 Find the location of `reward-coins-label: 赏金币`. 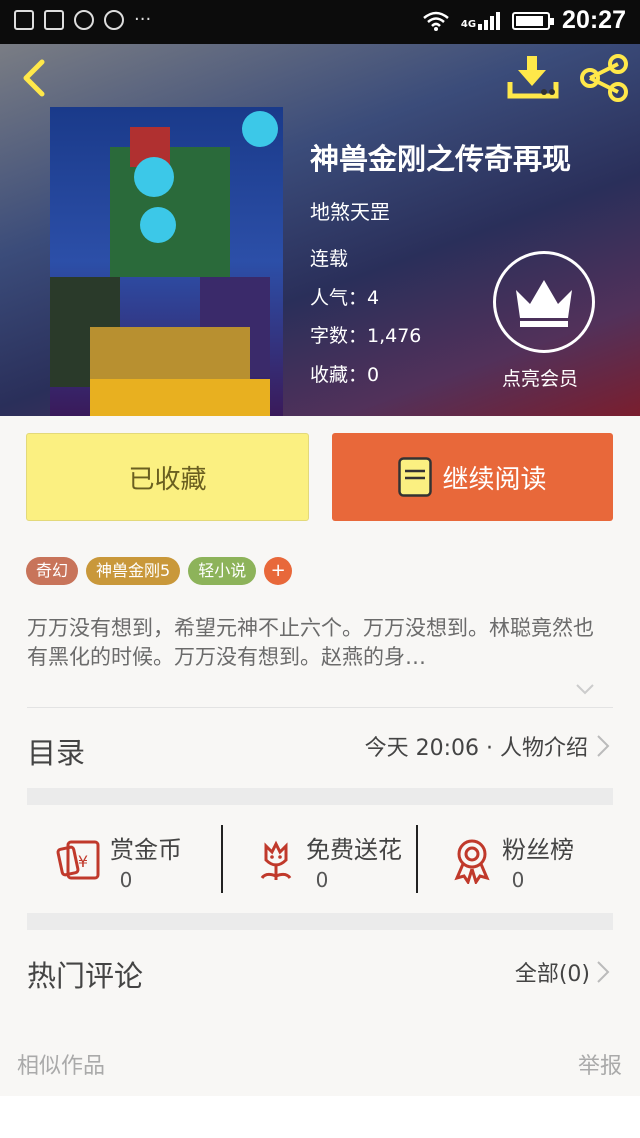

reward-coins-label: 赏金币 is located at coordinates (146, 850).